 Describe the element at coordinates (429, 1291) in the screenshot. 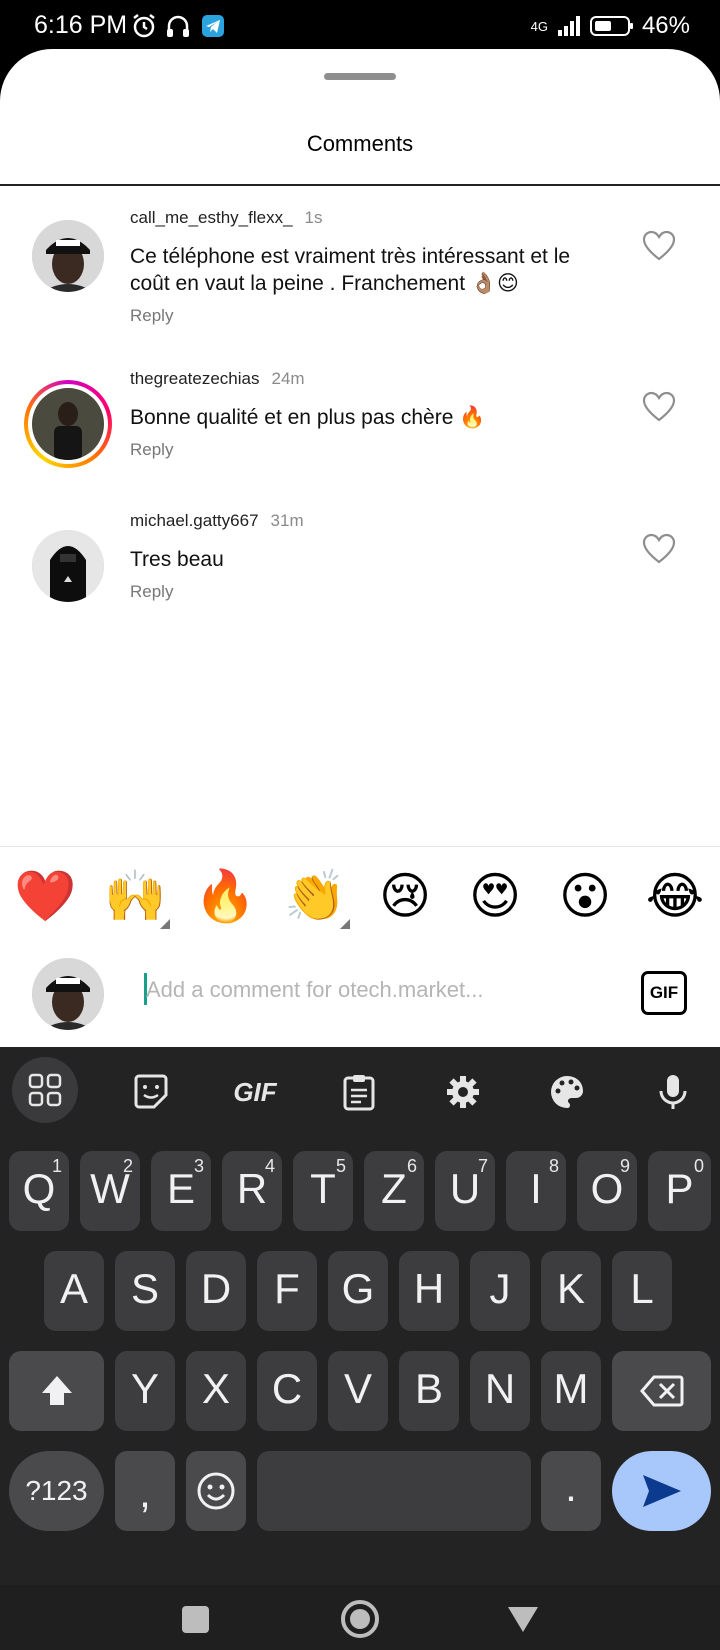

I see `key-h: H` at that location.